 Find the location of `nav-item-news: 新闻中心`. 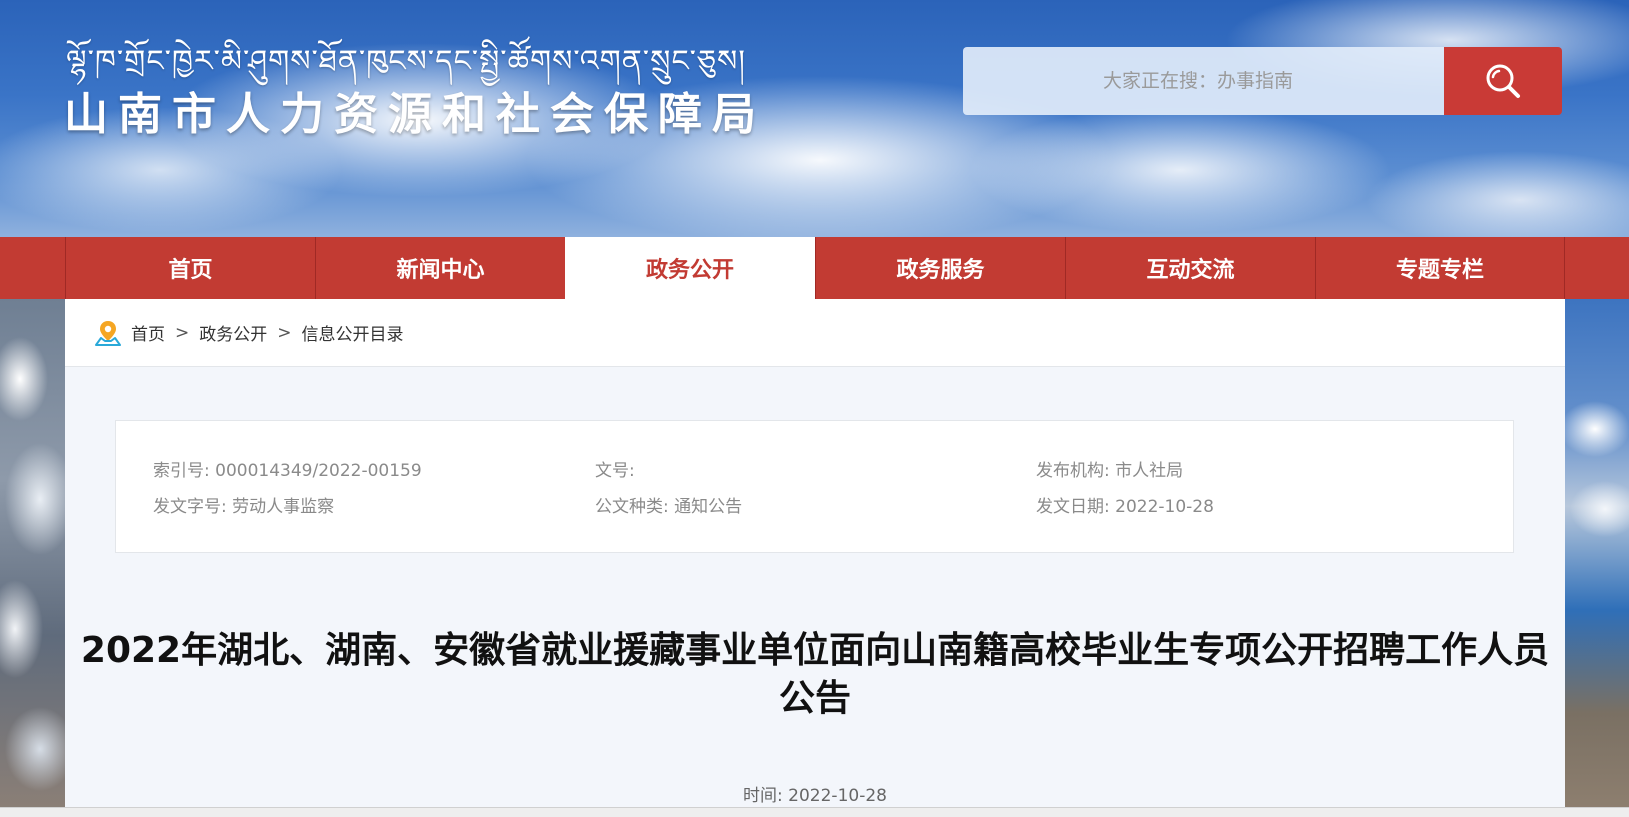

nav-item-news: 新闻中心 is located at coordinates (440, 268).